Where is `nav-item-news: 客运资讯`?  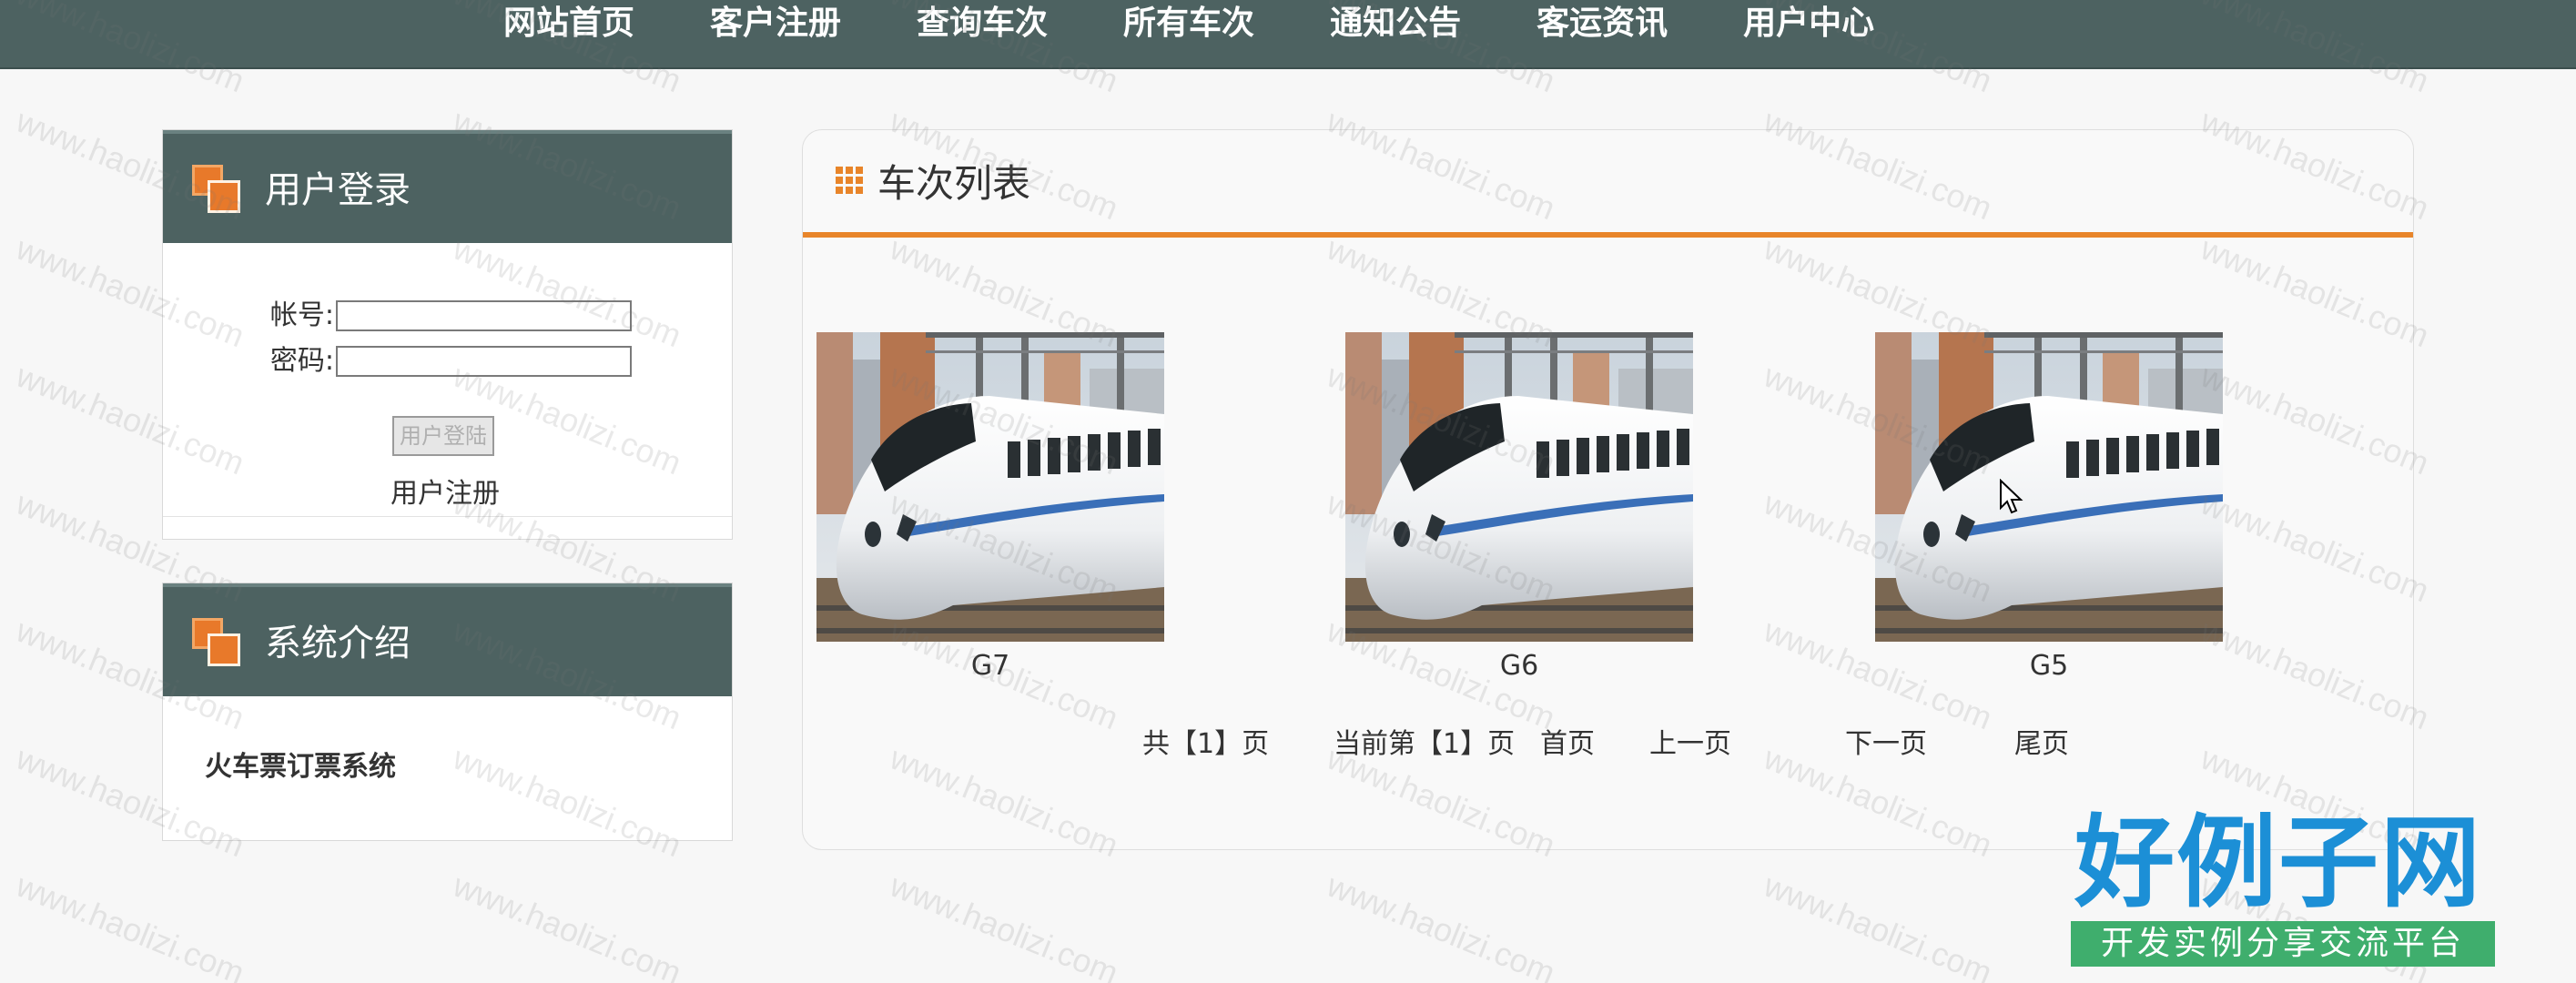 nav-item-news: 客运资讯 is located at coordinates (1602, 23).